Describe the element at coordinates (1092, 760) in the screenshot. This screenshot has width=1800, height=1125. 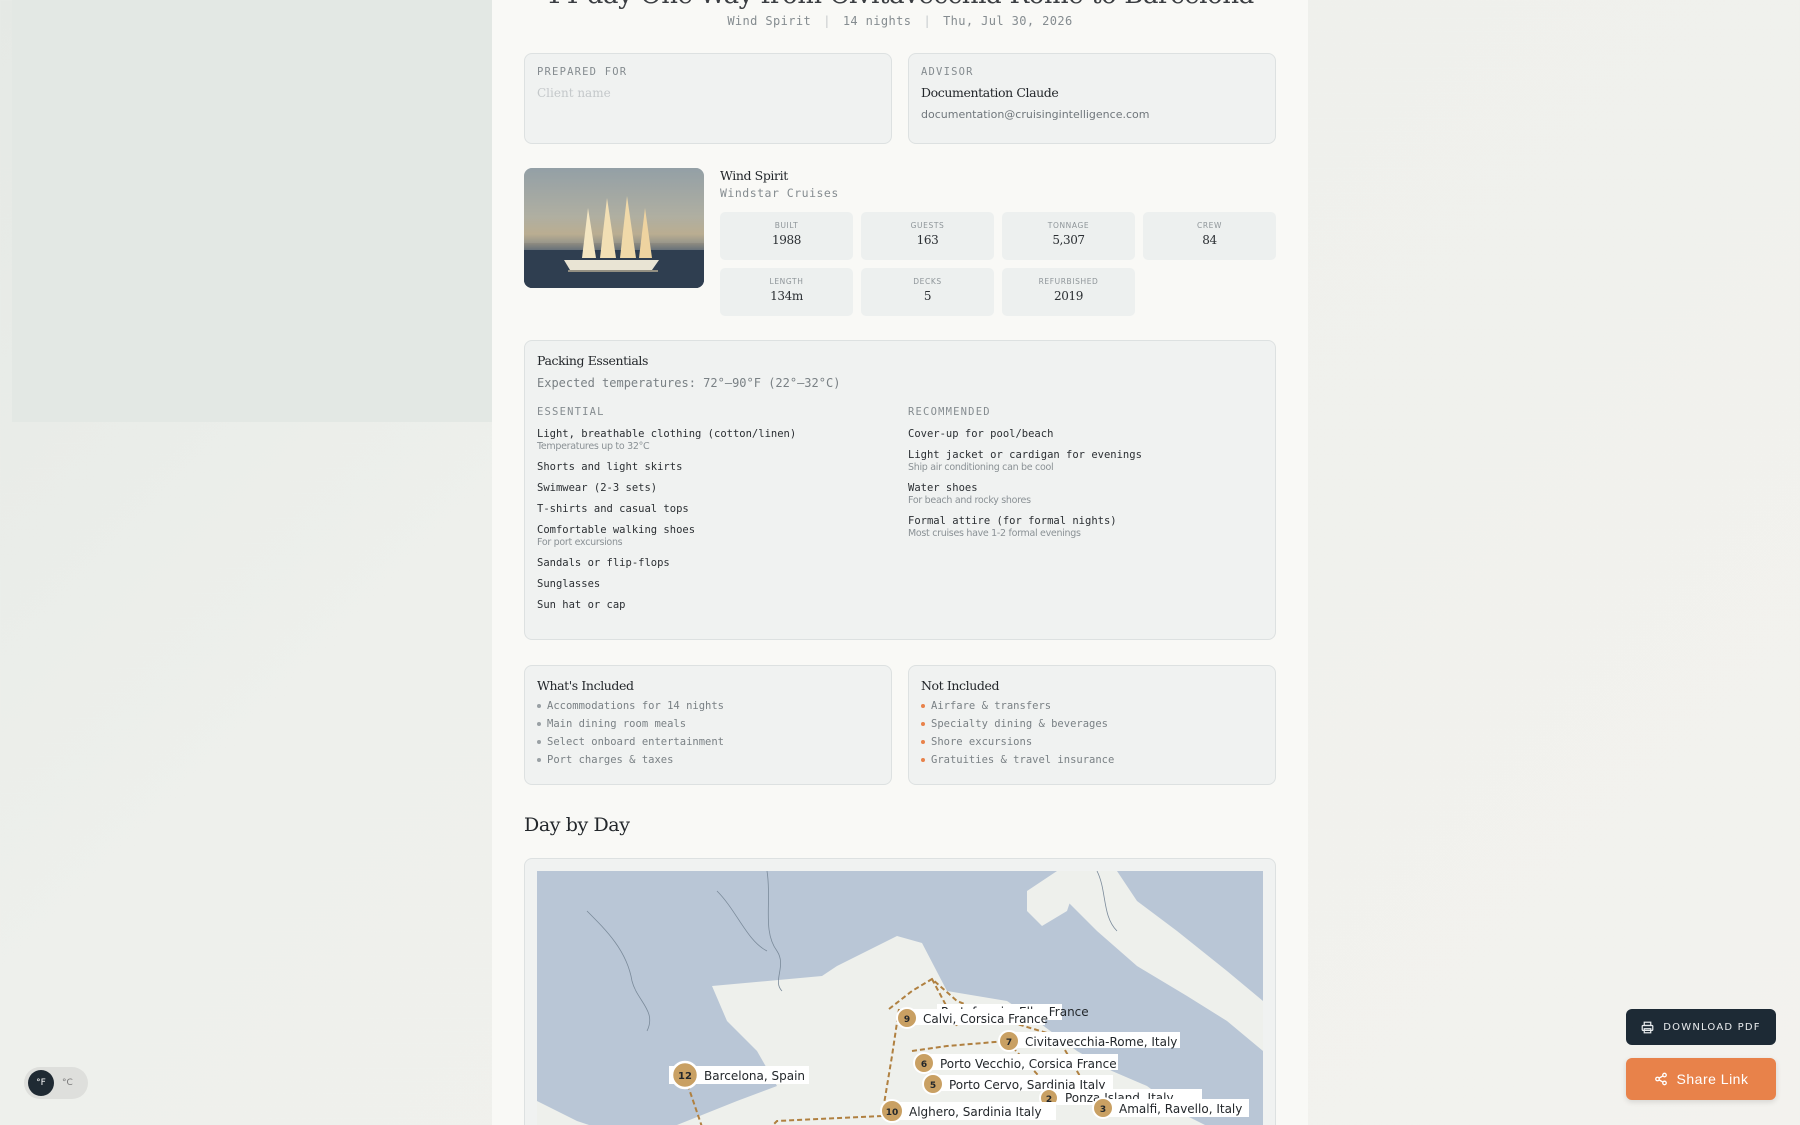
I see `not-included-item: Gratuities & travel insurance` at that location.